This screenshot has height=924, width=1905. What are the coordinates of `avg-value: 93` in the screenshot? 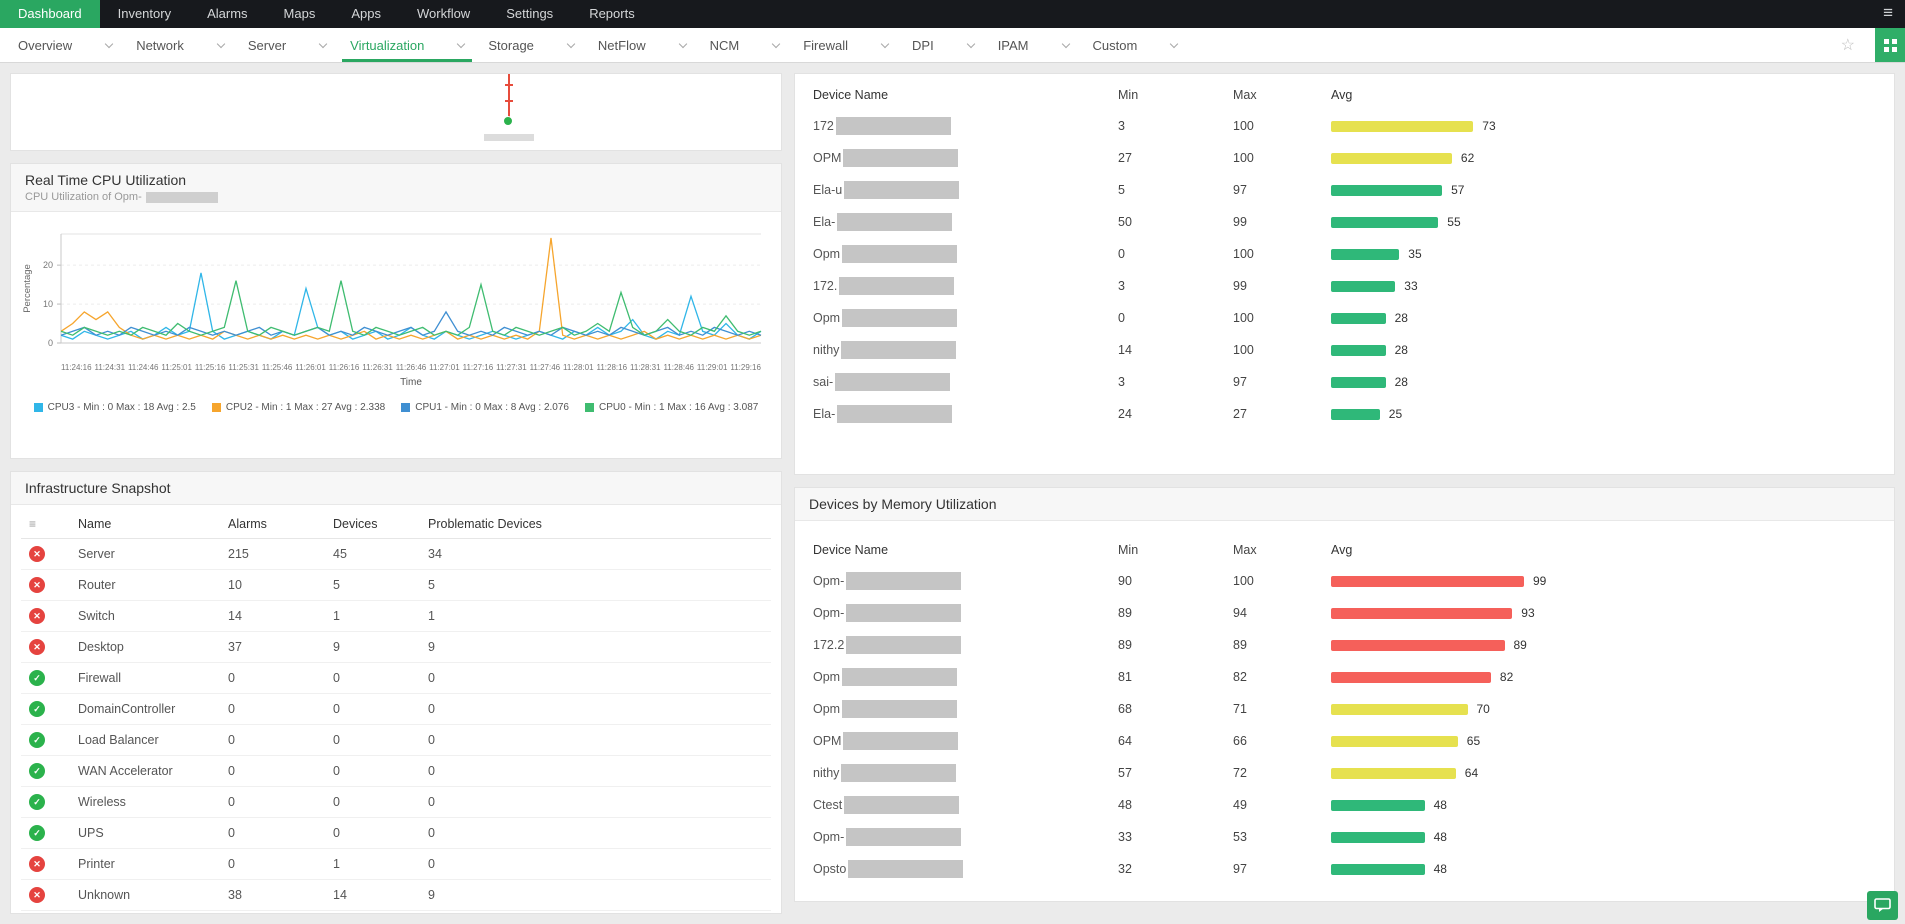 It's located at (1528, 613).